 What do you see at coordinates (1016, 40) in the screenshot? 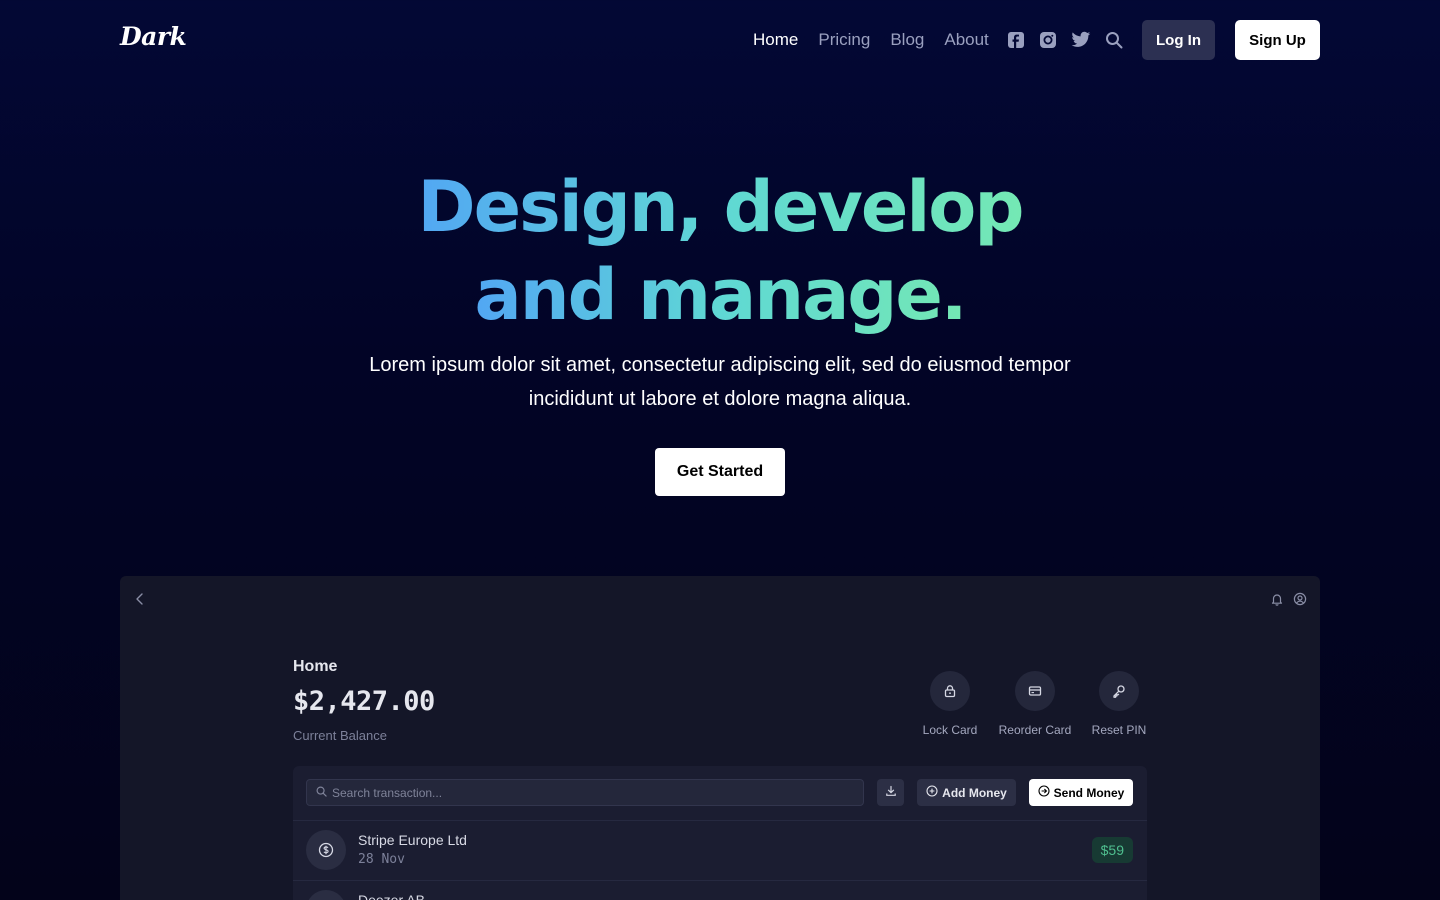
I see `facebook-icon` at bounding box center [1016, 40].